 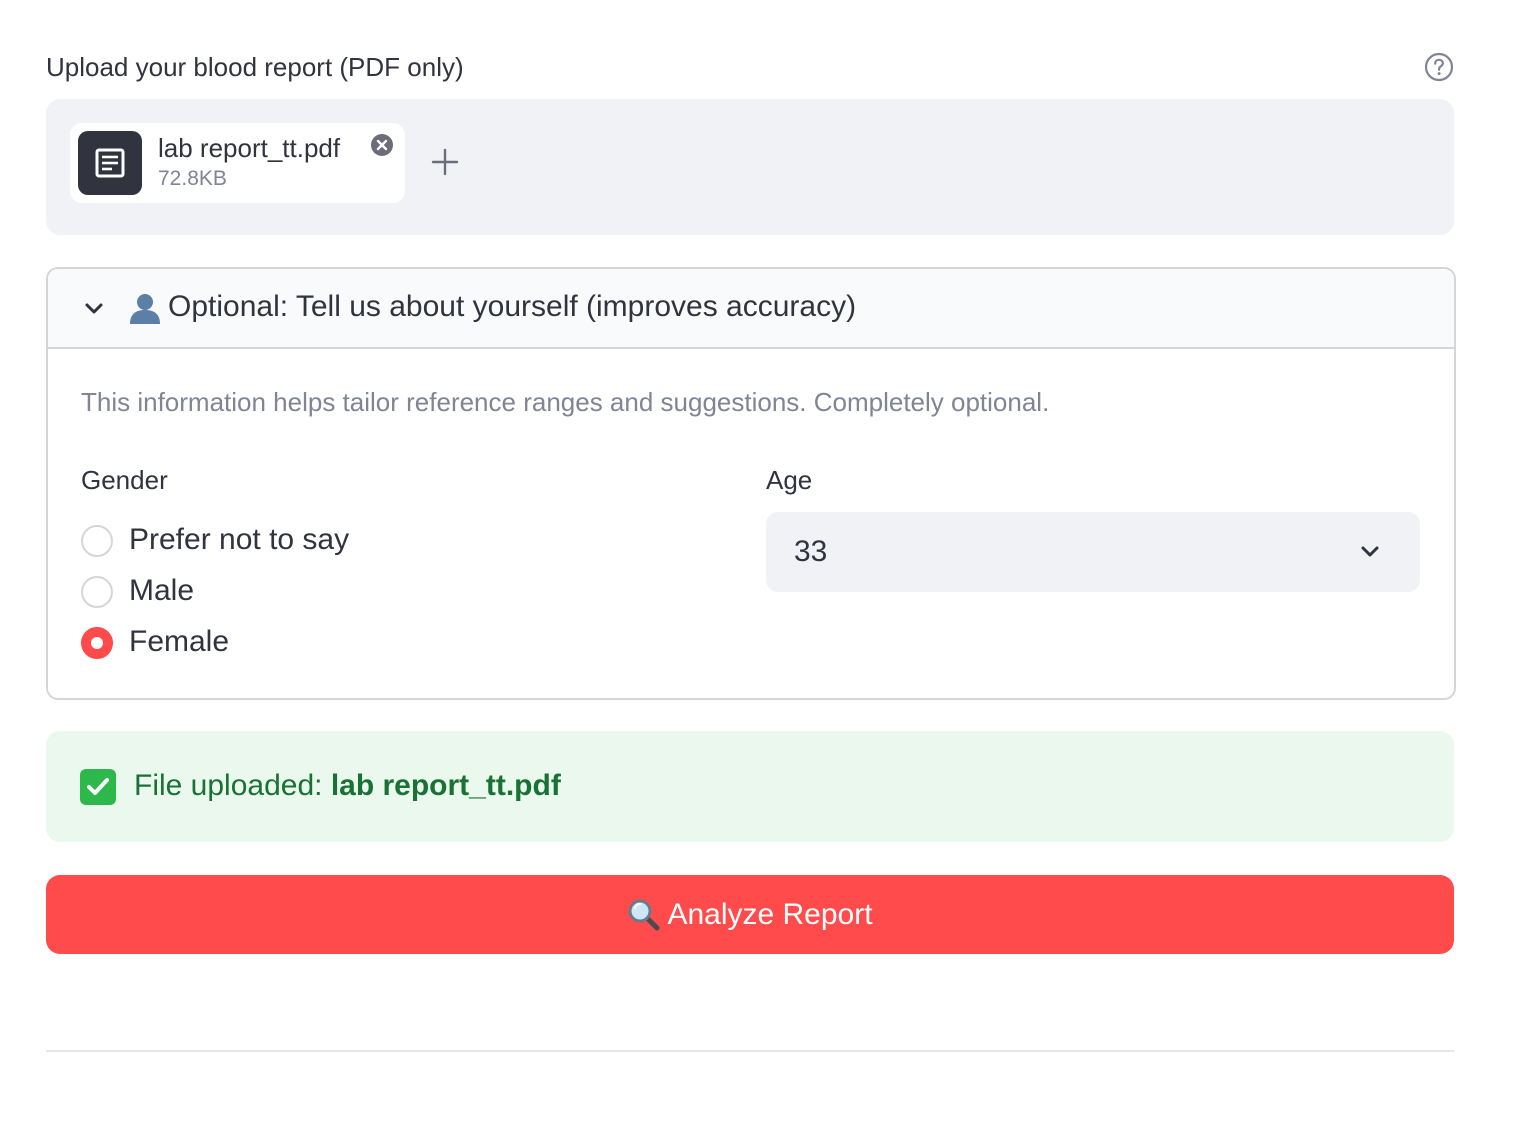 I want to click on age-select: 33, so click(x=1093, y=552).